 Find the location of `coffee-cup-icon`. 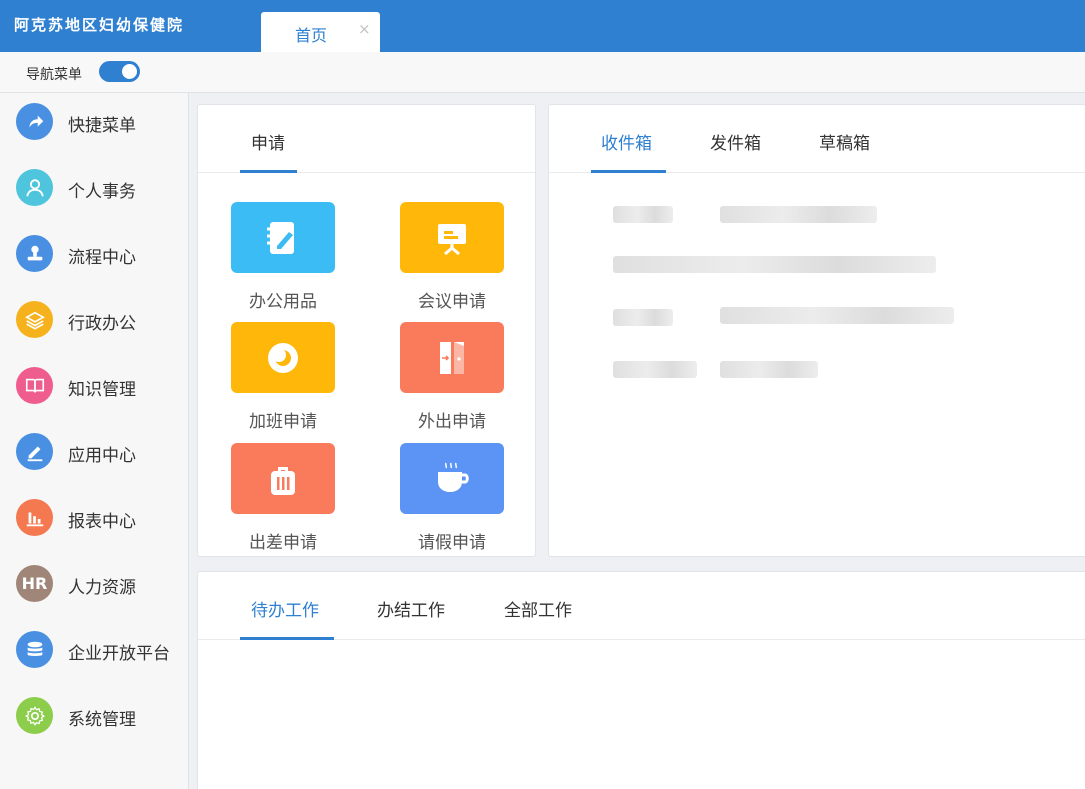

coffee-cup-icon is located at coordinates (452, 478).